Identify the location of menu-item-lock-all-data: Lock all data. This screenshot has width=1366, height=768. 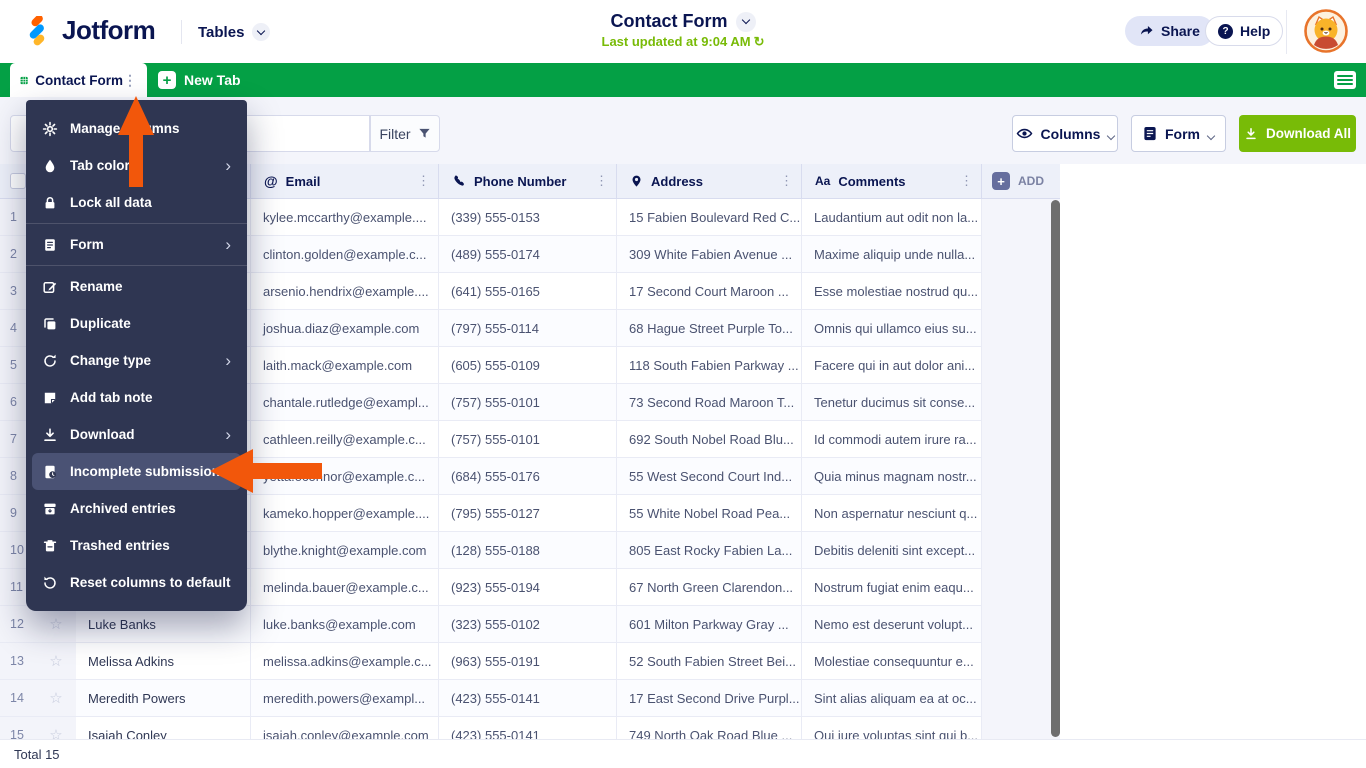
(136, 202).